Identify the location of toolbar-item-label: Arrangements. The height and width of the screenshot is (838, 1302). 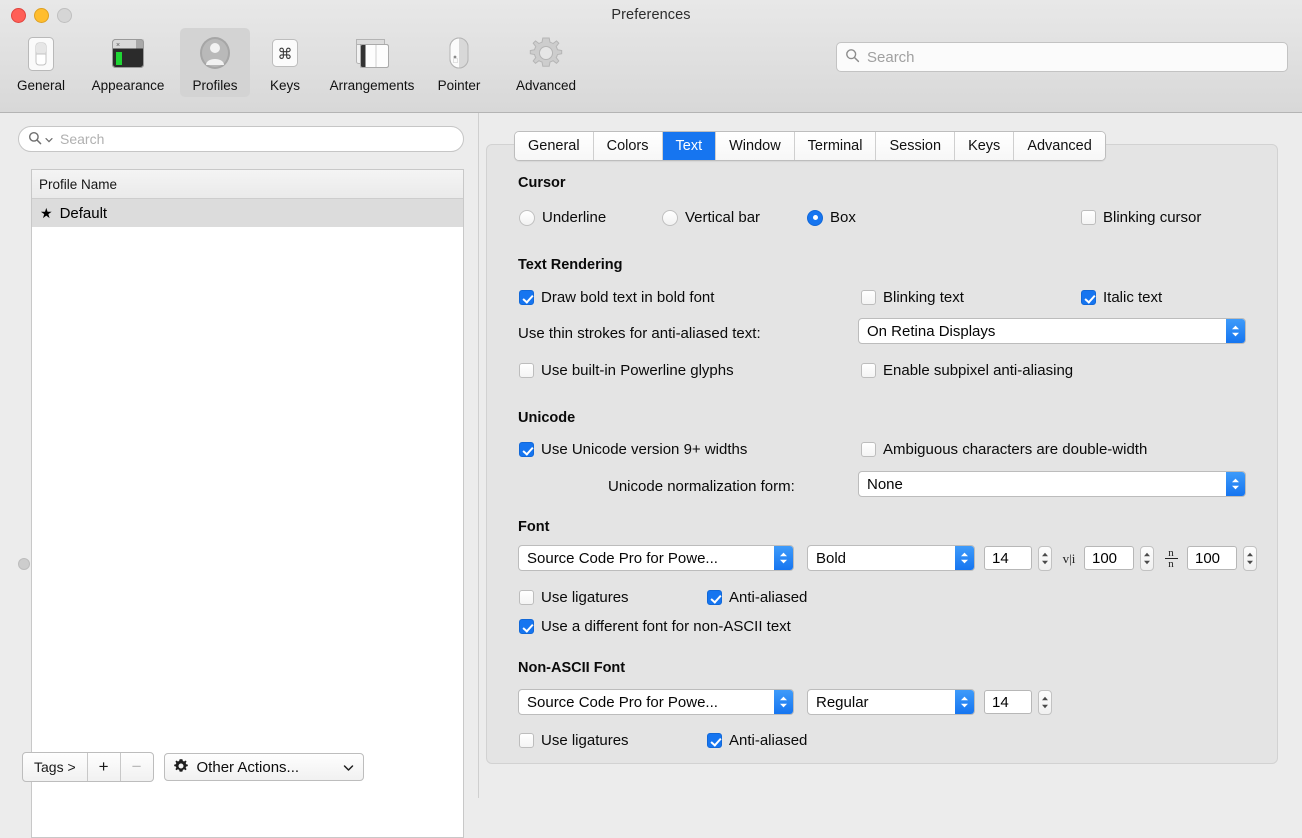
(372, 85).